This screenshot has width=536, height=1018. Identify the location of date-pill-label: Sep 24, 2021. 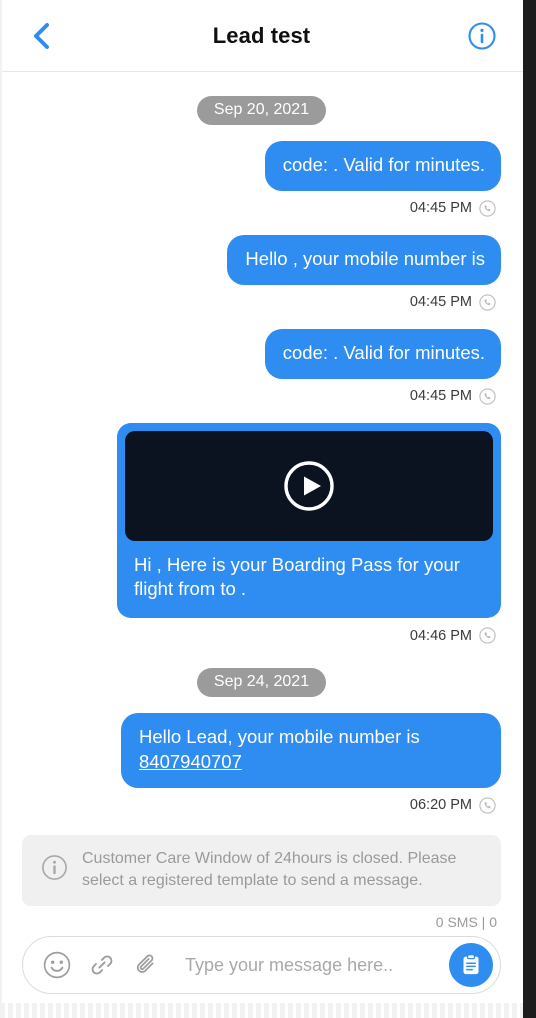
(261, 682).